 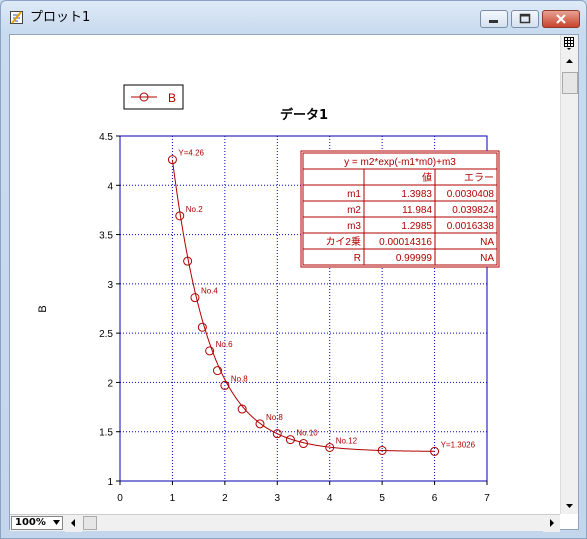 What do you see at coordinates (173, 498) in the screenshot?
I see `x-tick-label: 1` at bounding box center [173, 498].